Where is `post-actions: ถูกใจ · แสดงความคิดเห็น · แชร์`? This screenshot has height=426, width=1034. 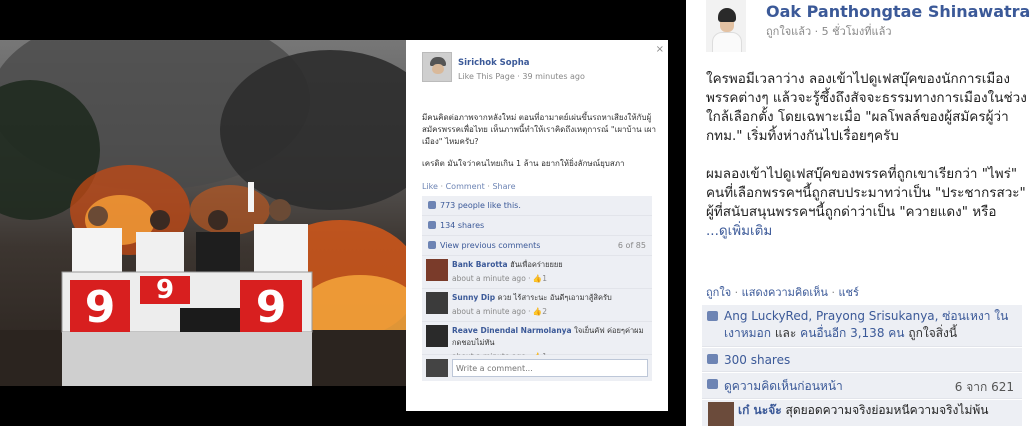
post-actions: ถูกใจ · แสดงความคิดเห็น · แชร์ is located at coordinates (782, 292).